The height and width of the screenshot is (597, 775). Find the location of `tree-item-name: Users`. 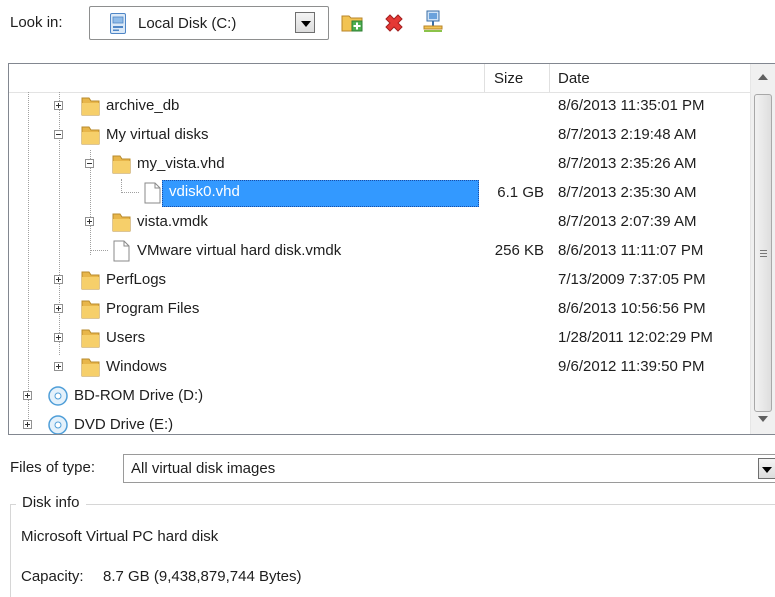

tree-item-name: Users is located at coordinates (126, 337).